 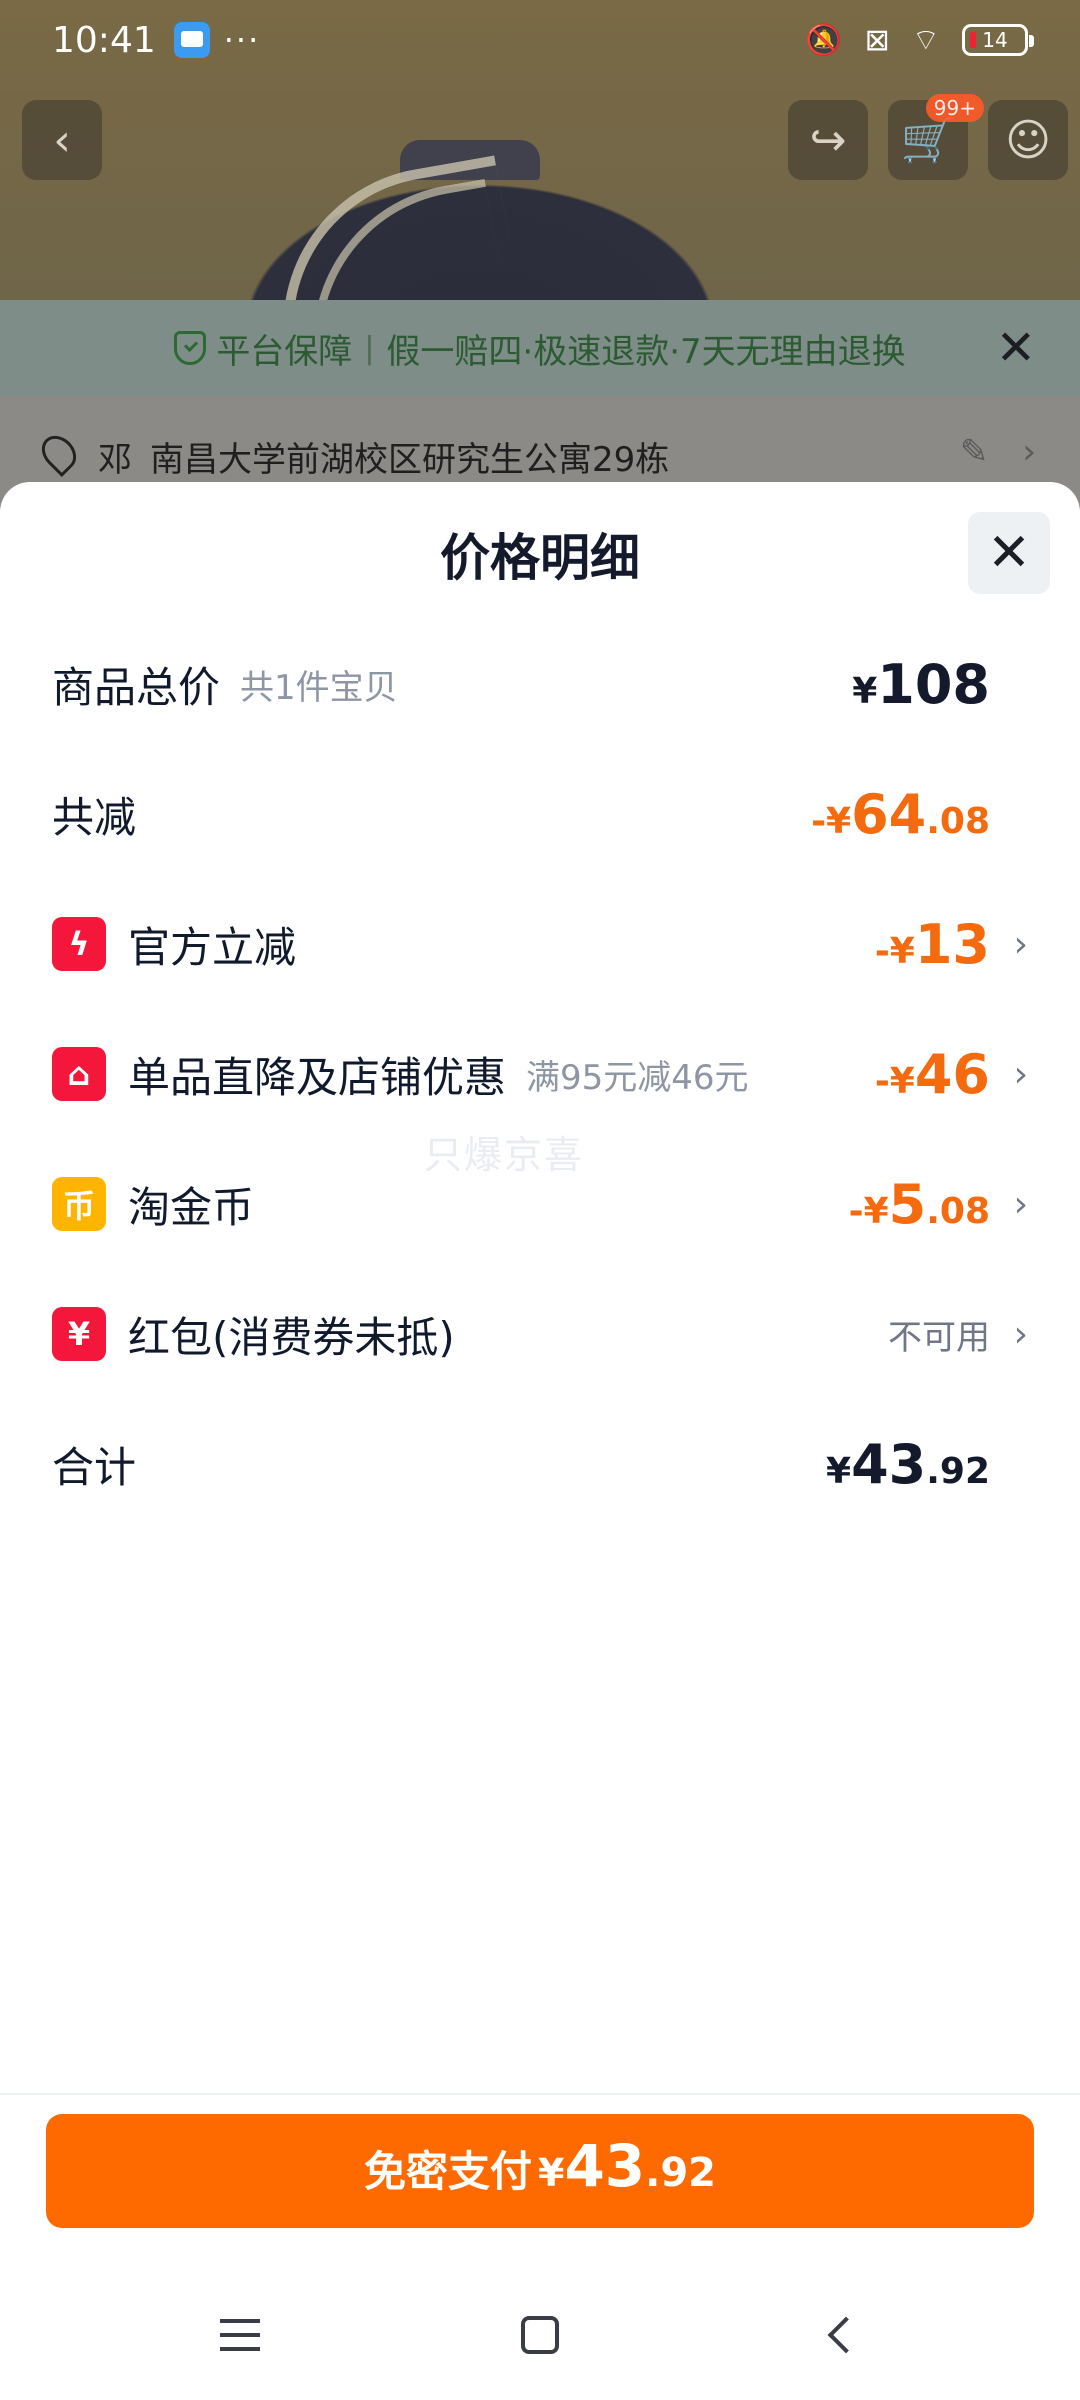 I want to click on sheet-title: 价格明细, so click(x=540, y=558).